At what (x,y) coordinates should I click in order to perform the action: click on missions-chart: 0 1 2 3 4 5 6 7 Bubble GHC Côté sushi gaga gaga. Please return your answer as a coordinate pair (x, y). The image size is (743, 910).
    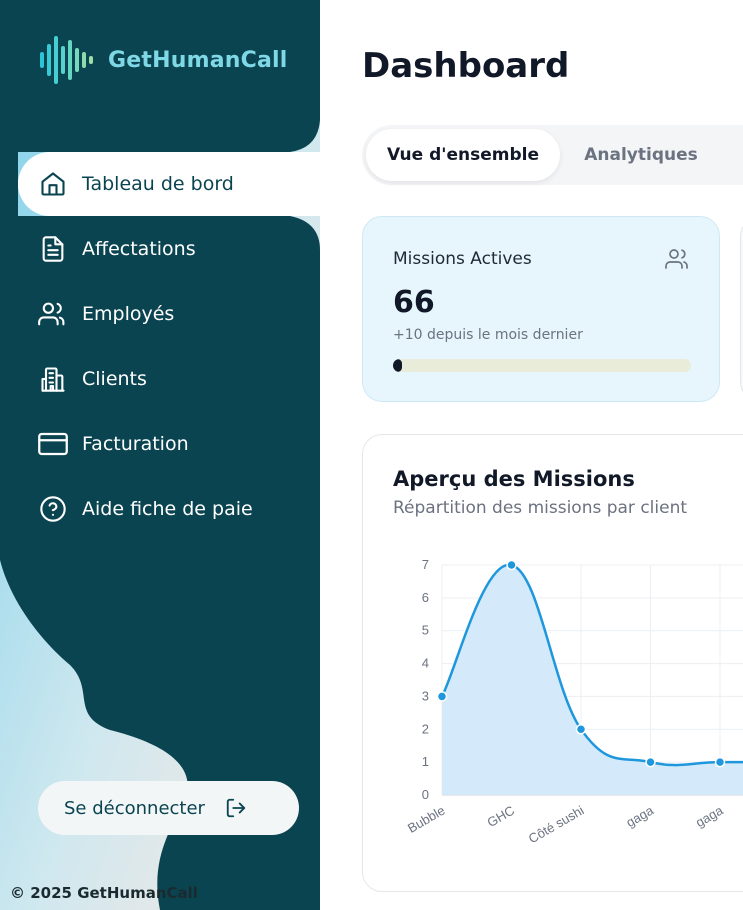
    Looking at the image, I should click on (574, 702).